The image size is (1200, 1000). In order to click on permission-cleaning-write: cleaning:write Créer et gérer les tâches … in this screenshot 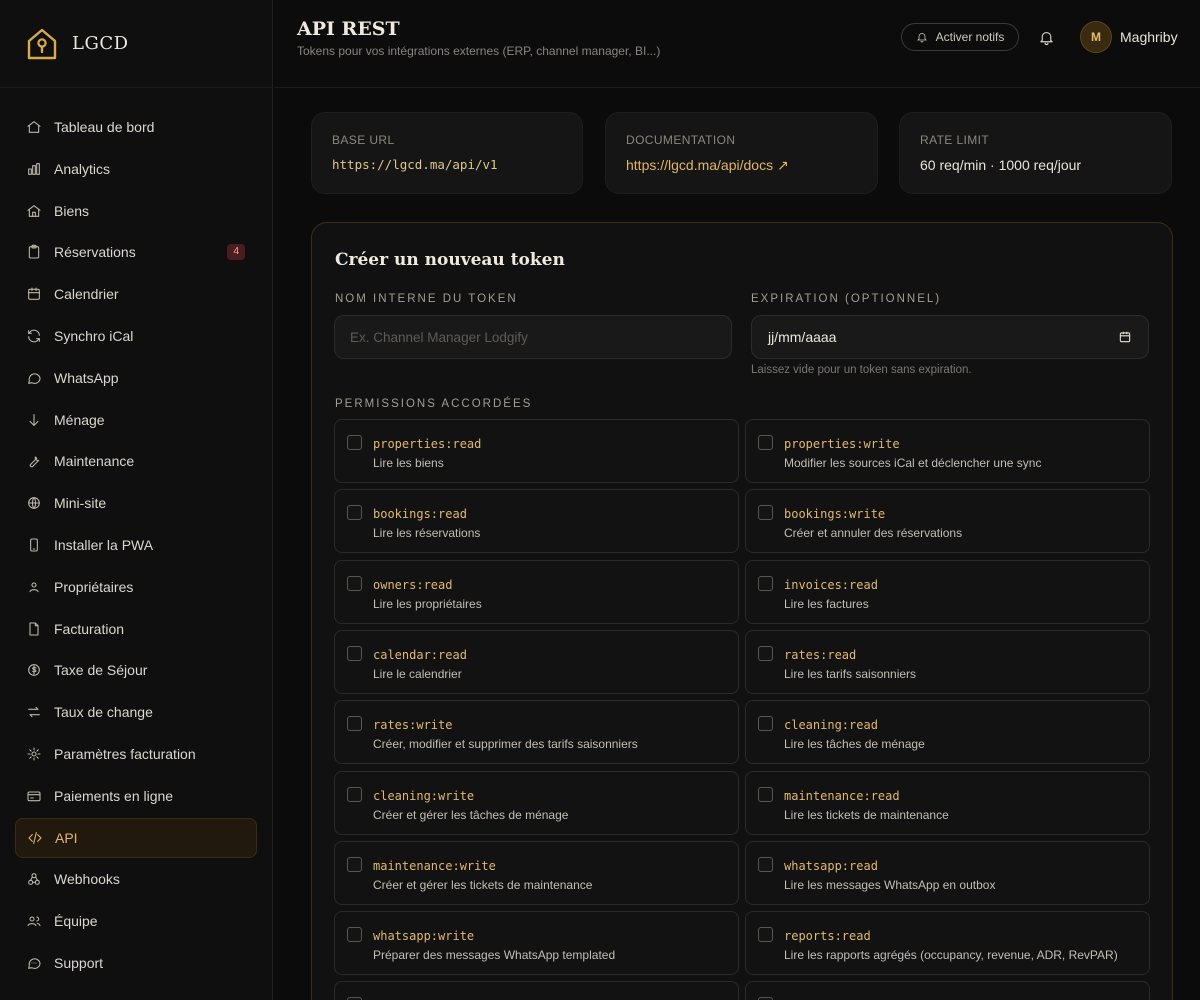, I will do `click(536, 802)`.